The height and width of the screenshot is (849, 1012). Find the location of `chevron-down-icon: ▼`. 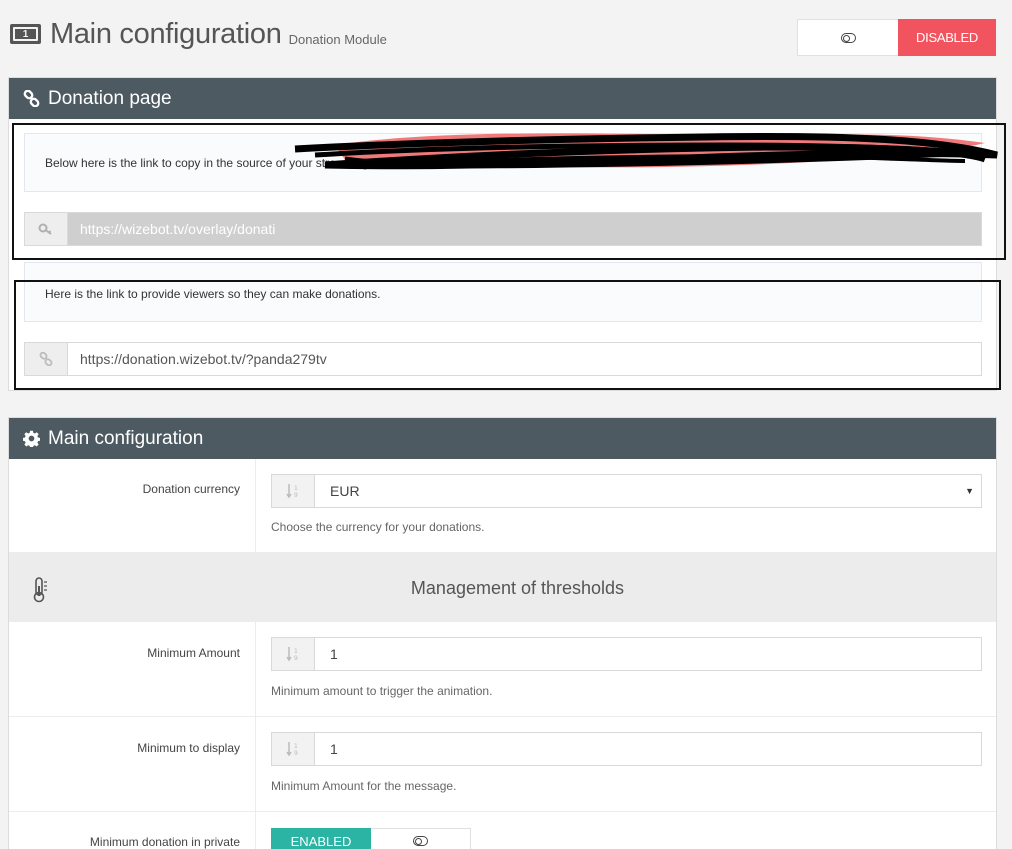

chevron-down-icon: ▼ is located at coordinates (969, 491).